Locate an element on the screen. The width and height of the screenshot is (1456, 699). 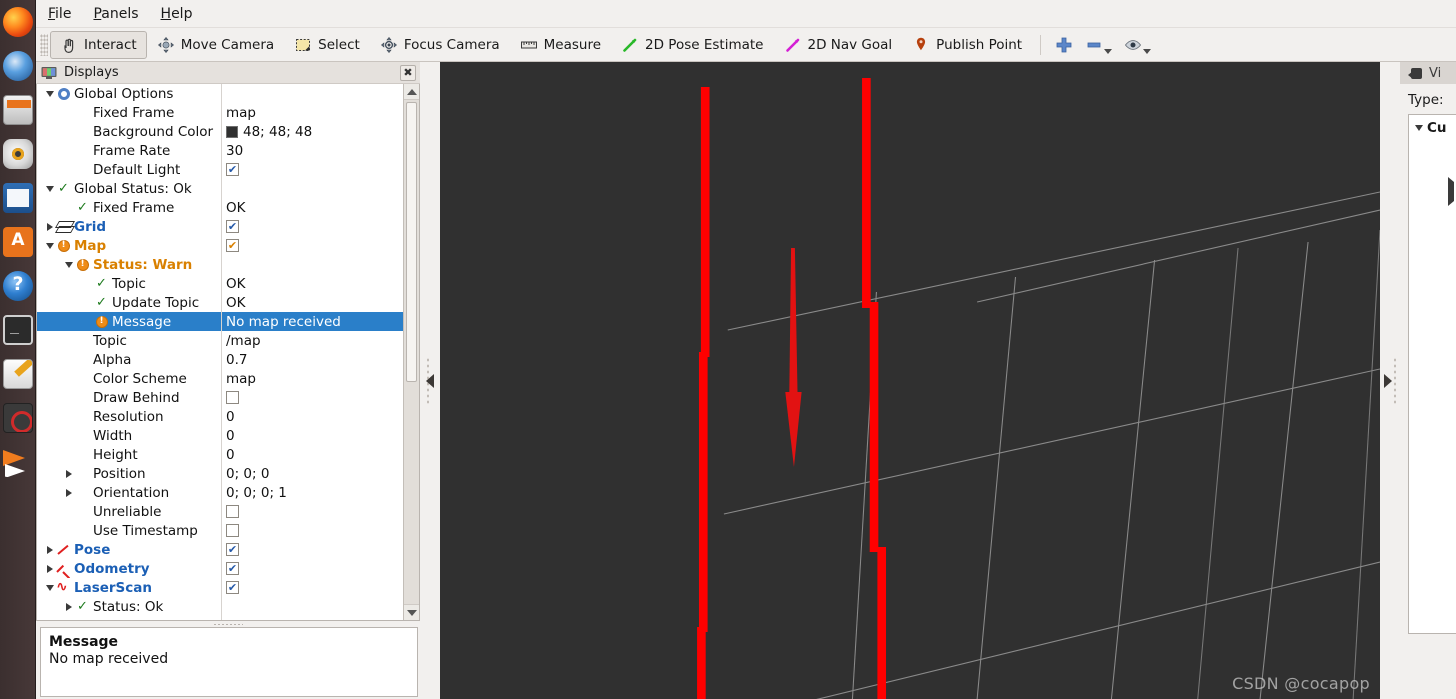
tree-row: Topic/map is located at coordinates (220, 340).